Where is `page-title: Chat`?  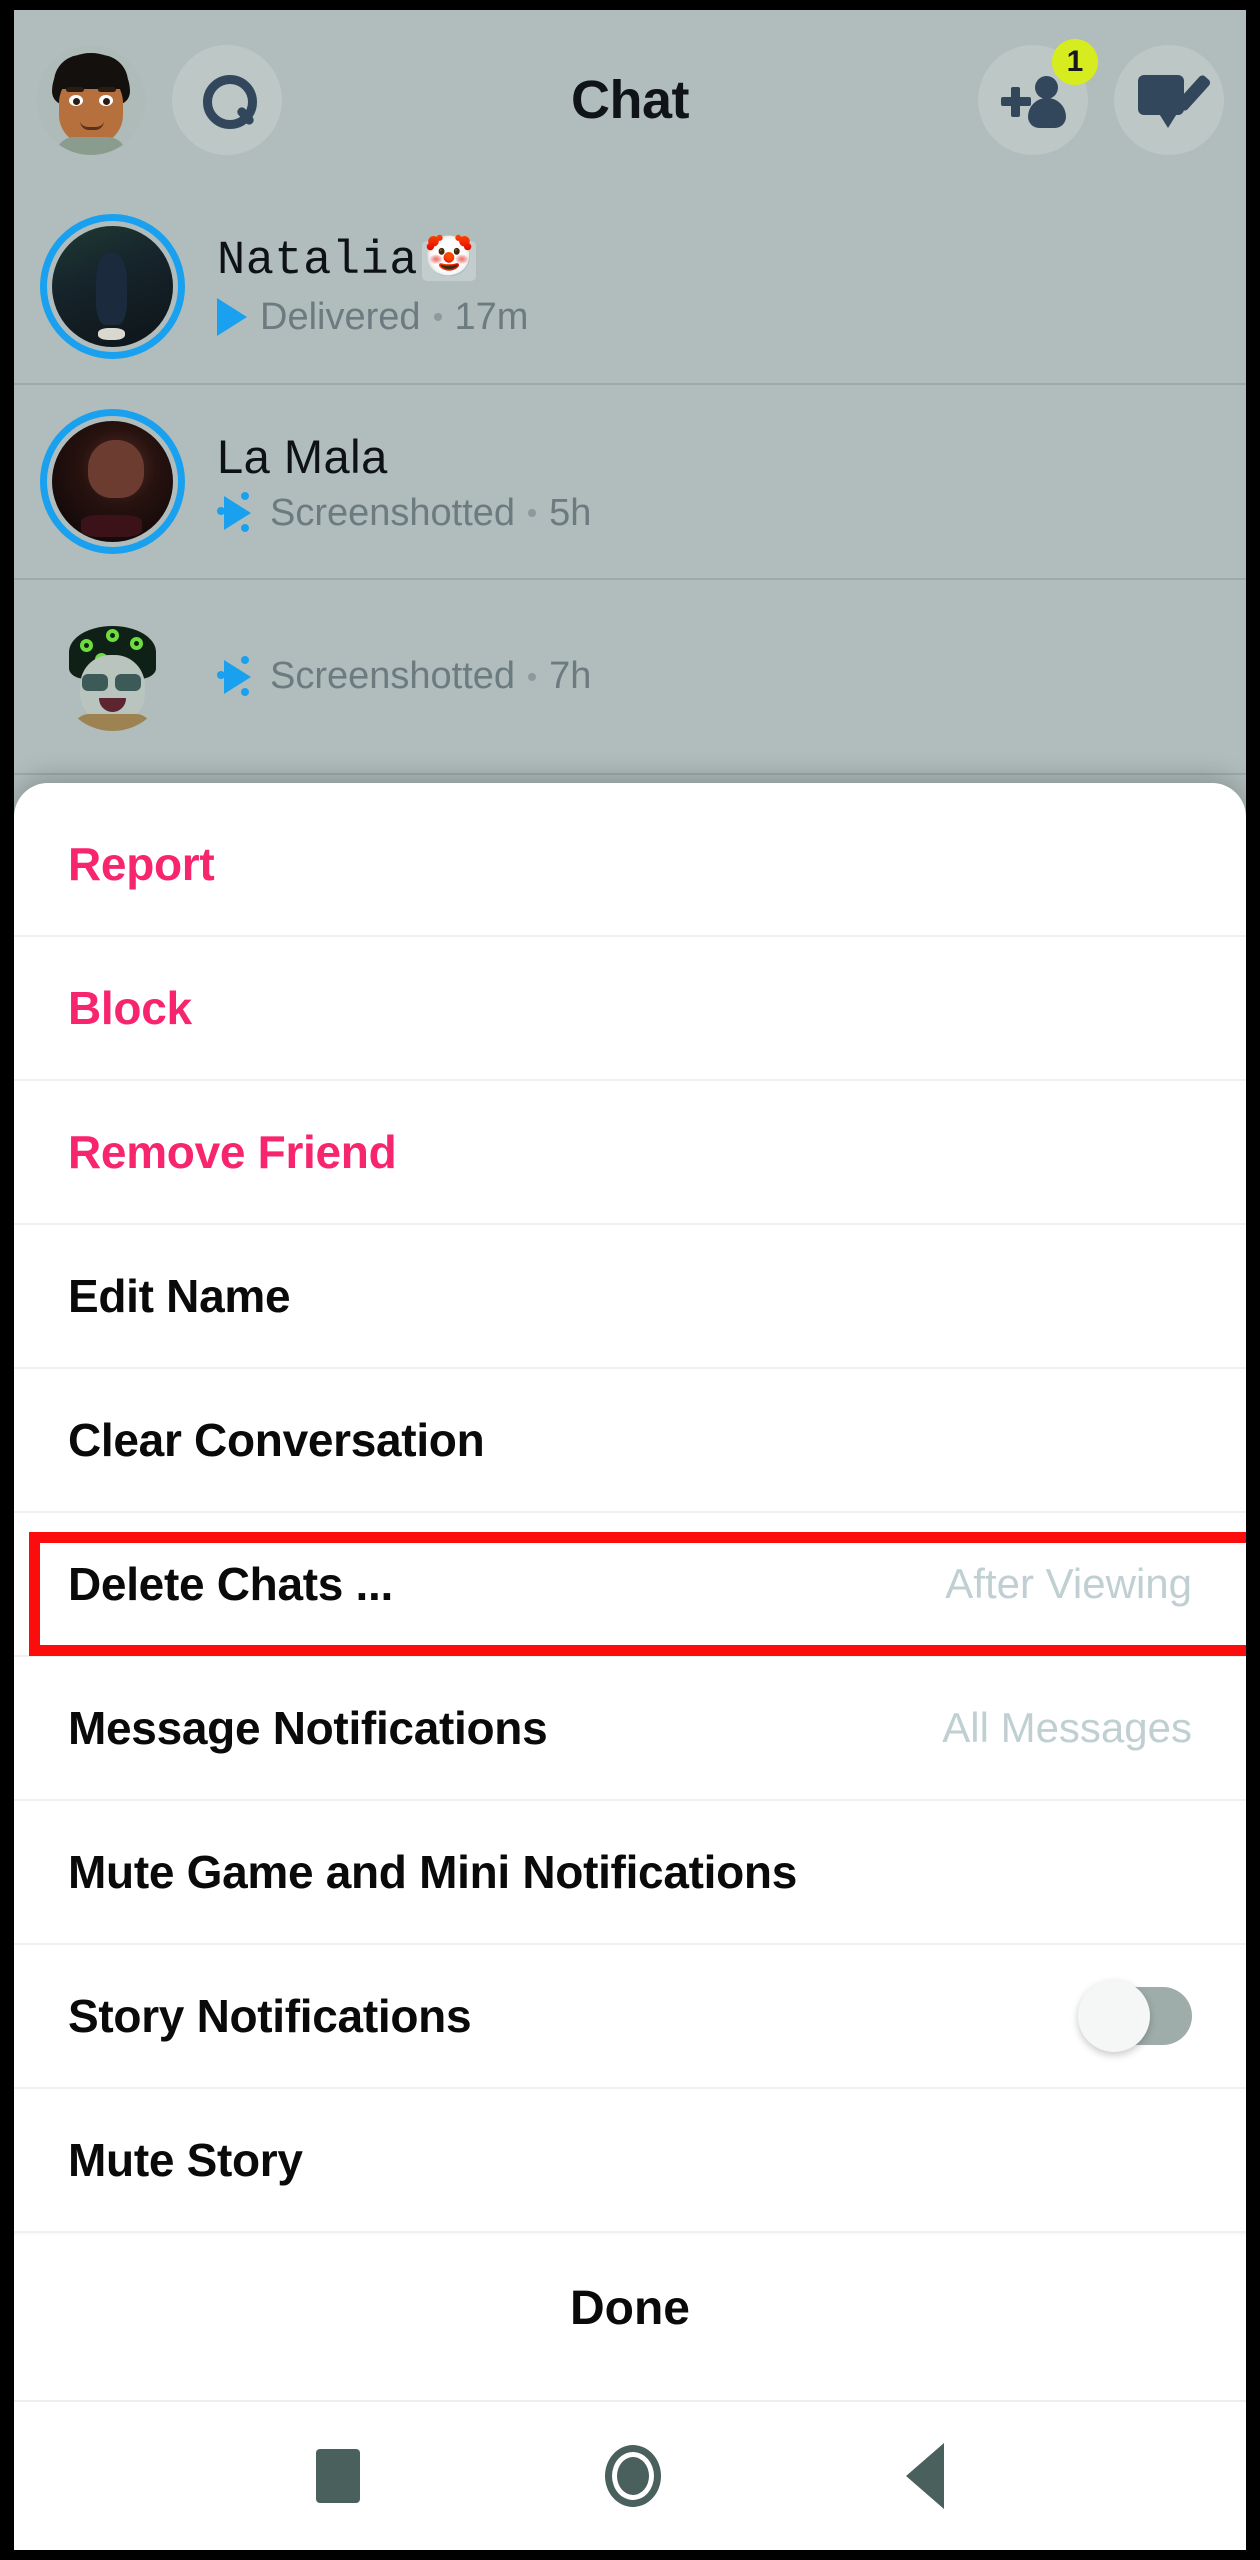
page-title: Chat is located at coordinates (630, 100).